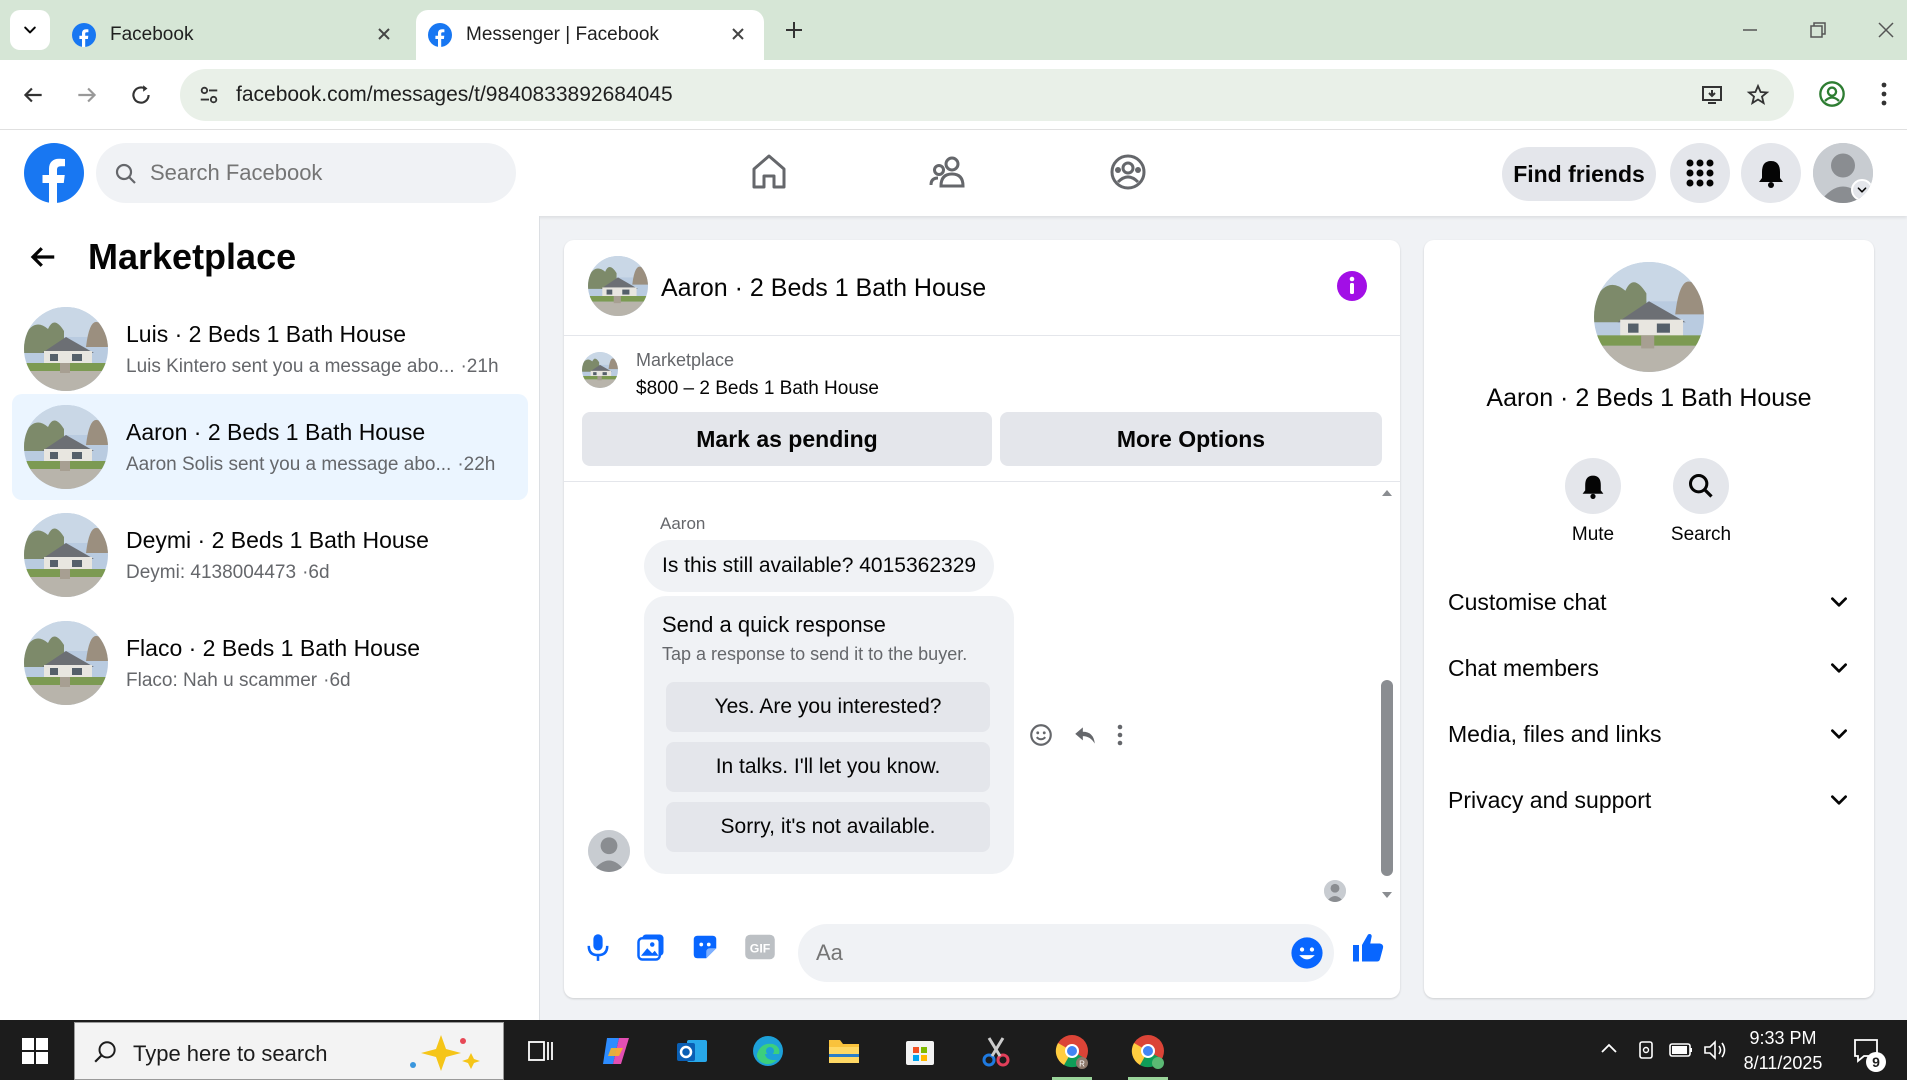 The width and height of the screenshot is (1907, 1080). I want to click on copilot-app, so click(616, 1051).